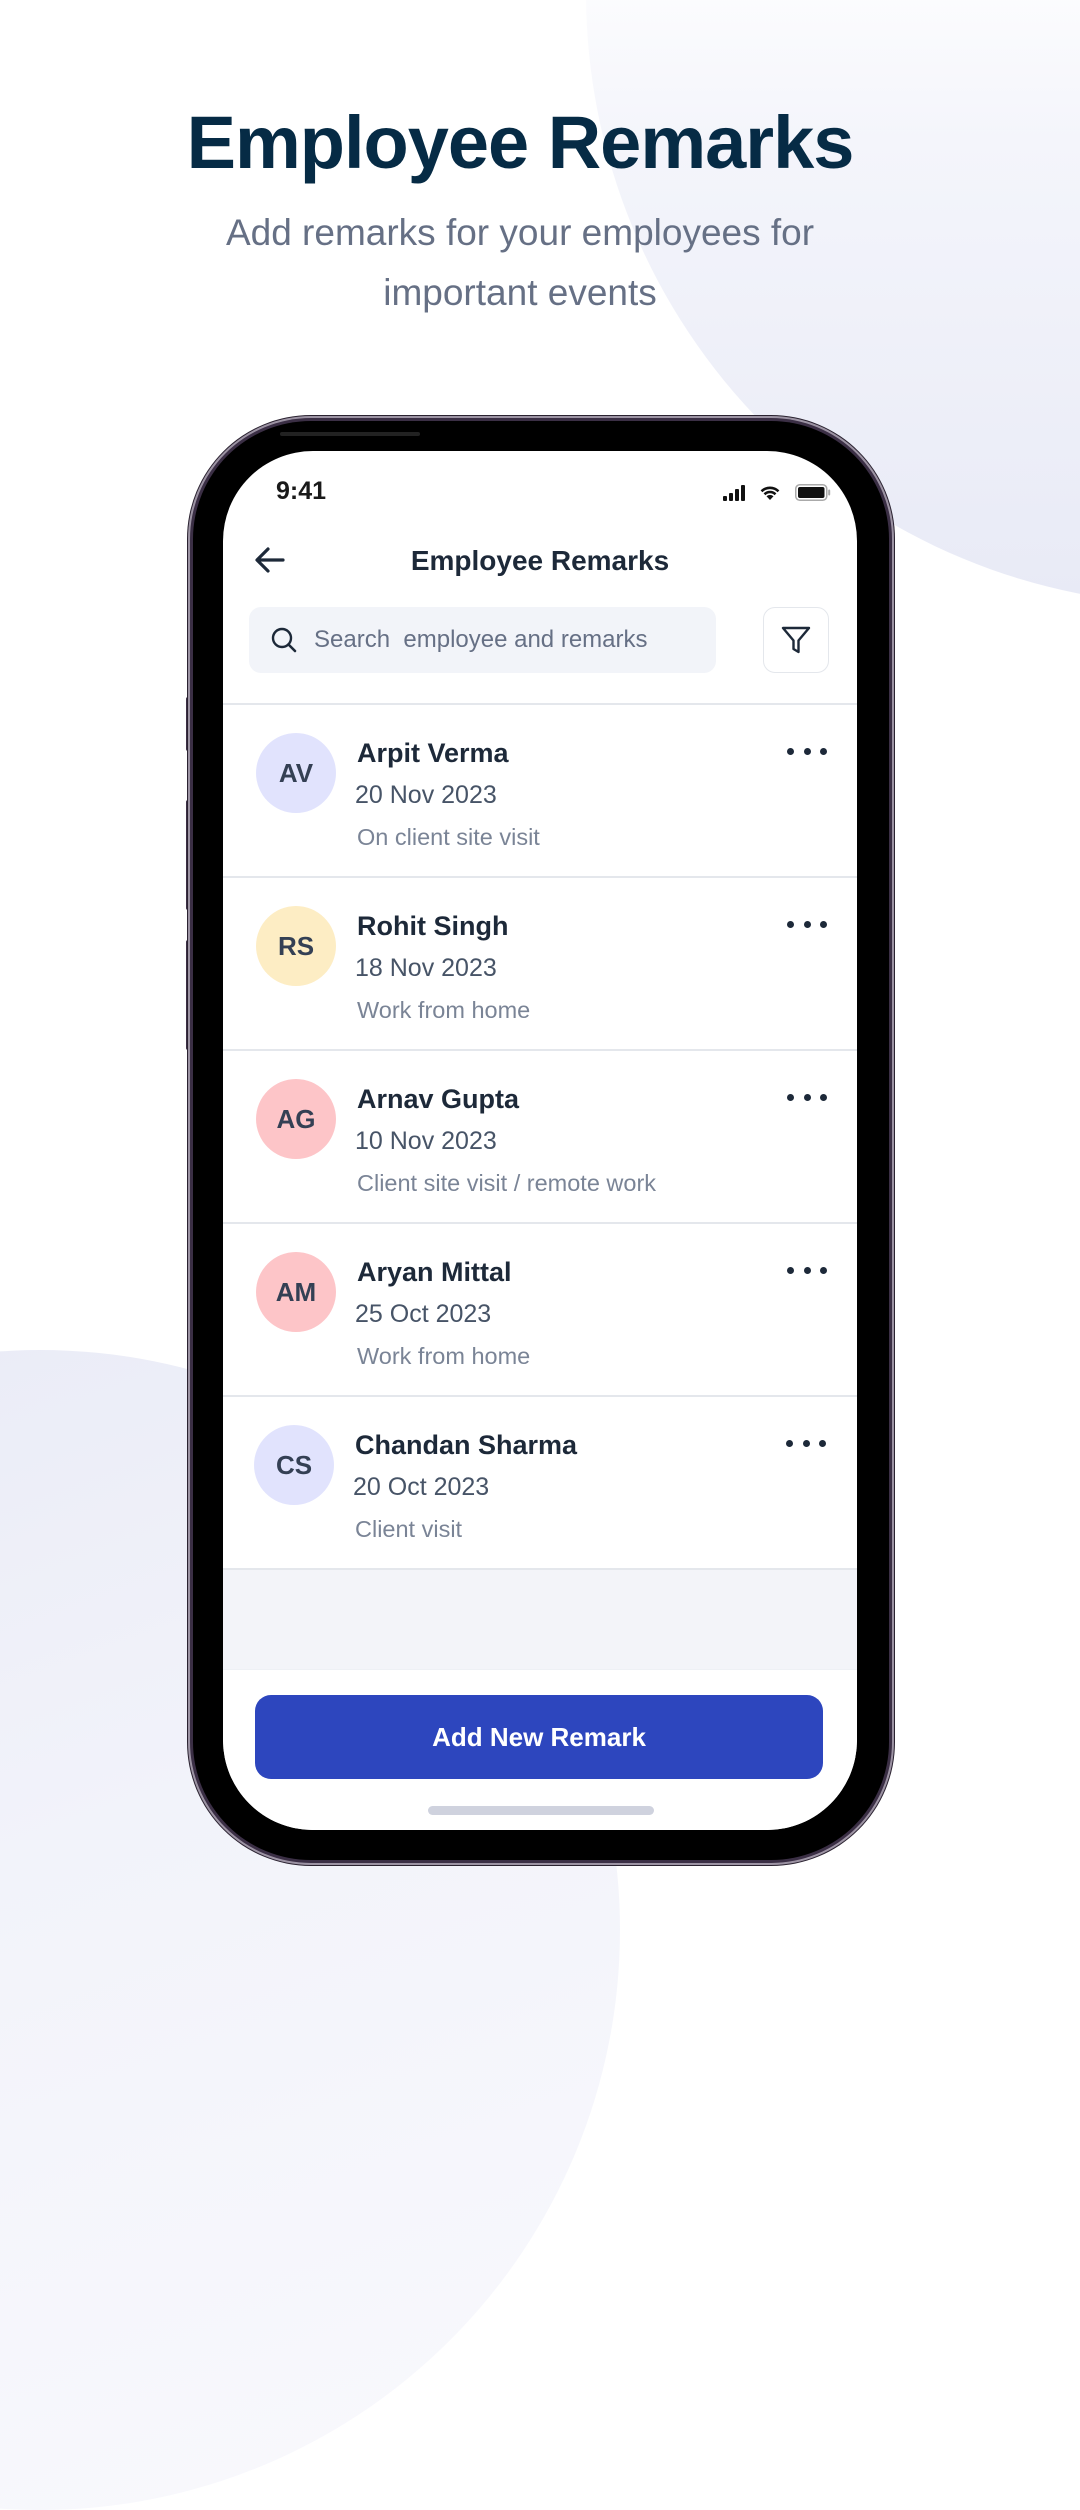 This screenshot has height=2510, width=1080. Describe the element at coordinates (539, 1737) in the screenshot. I see `add-new-remark-button: Add New Remark` at that location.